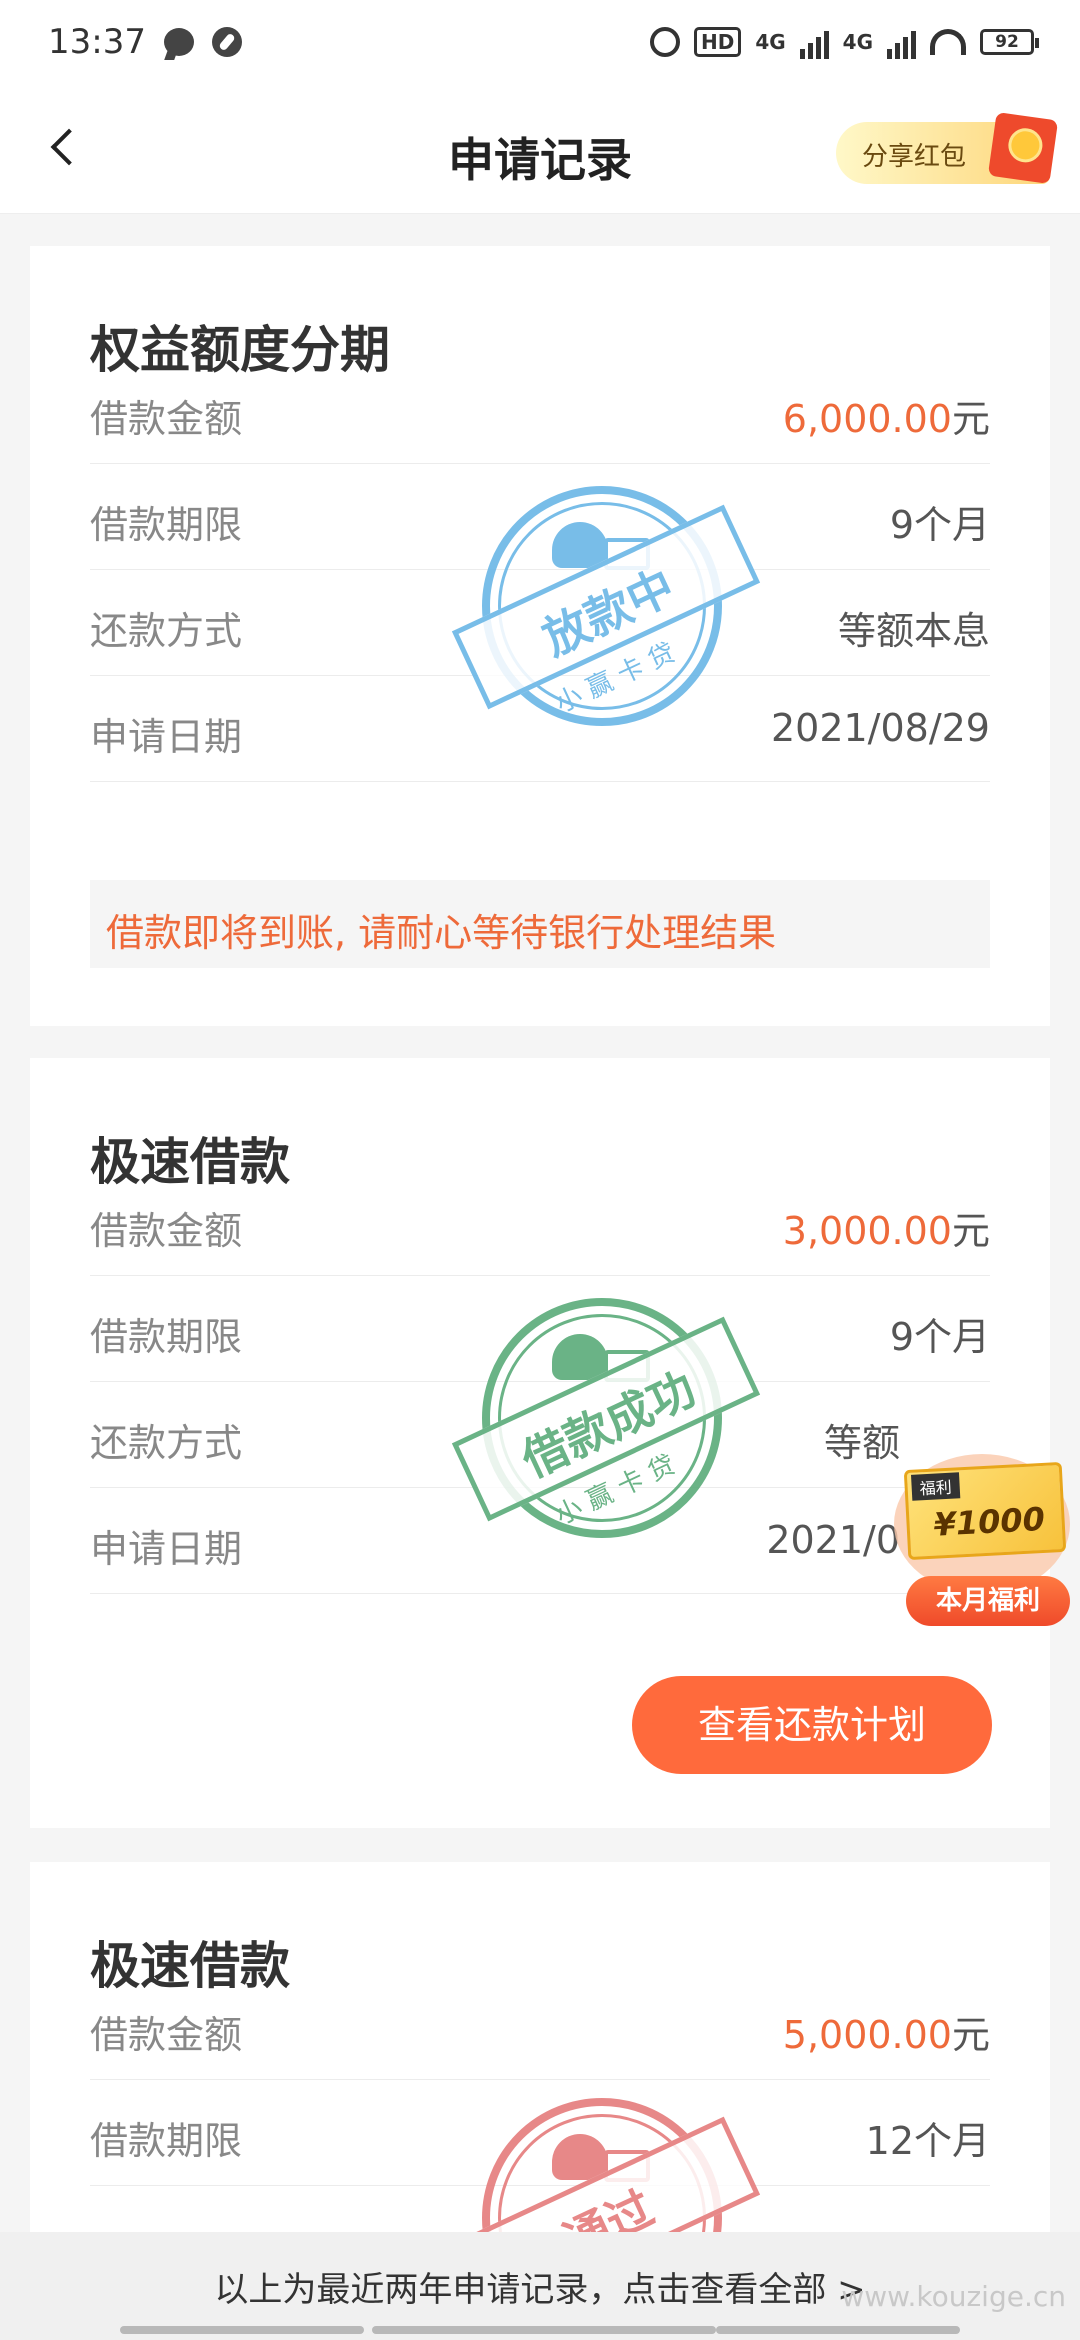 The height and width of the screenshot is (2340, 1080). I want to click on status-time: 13:37, so click(97, 42).